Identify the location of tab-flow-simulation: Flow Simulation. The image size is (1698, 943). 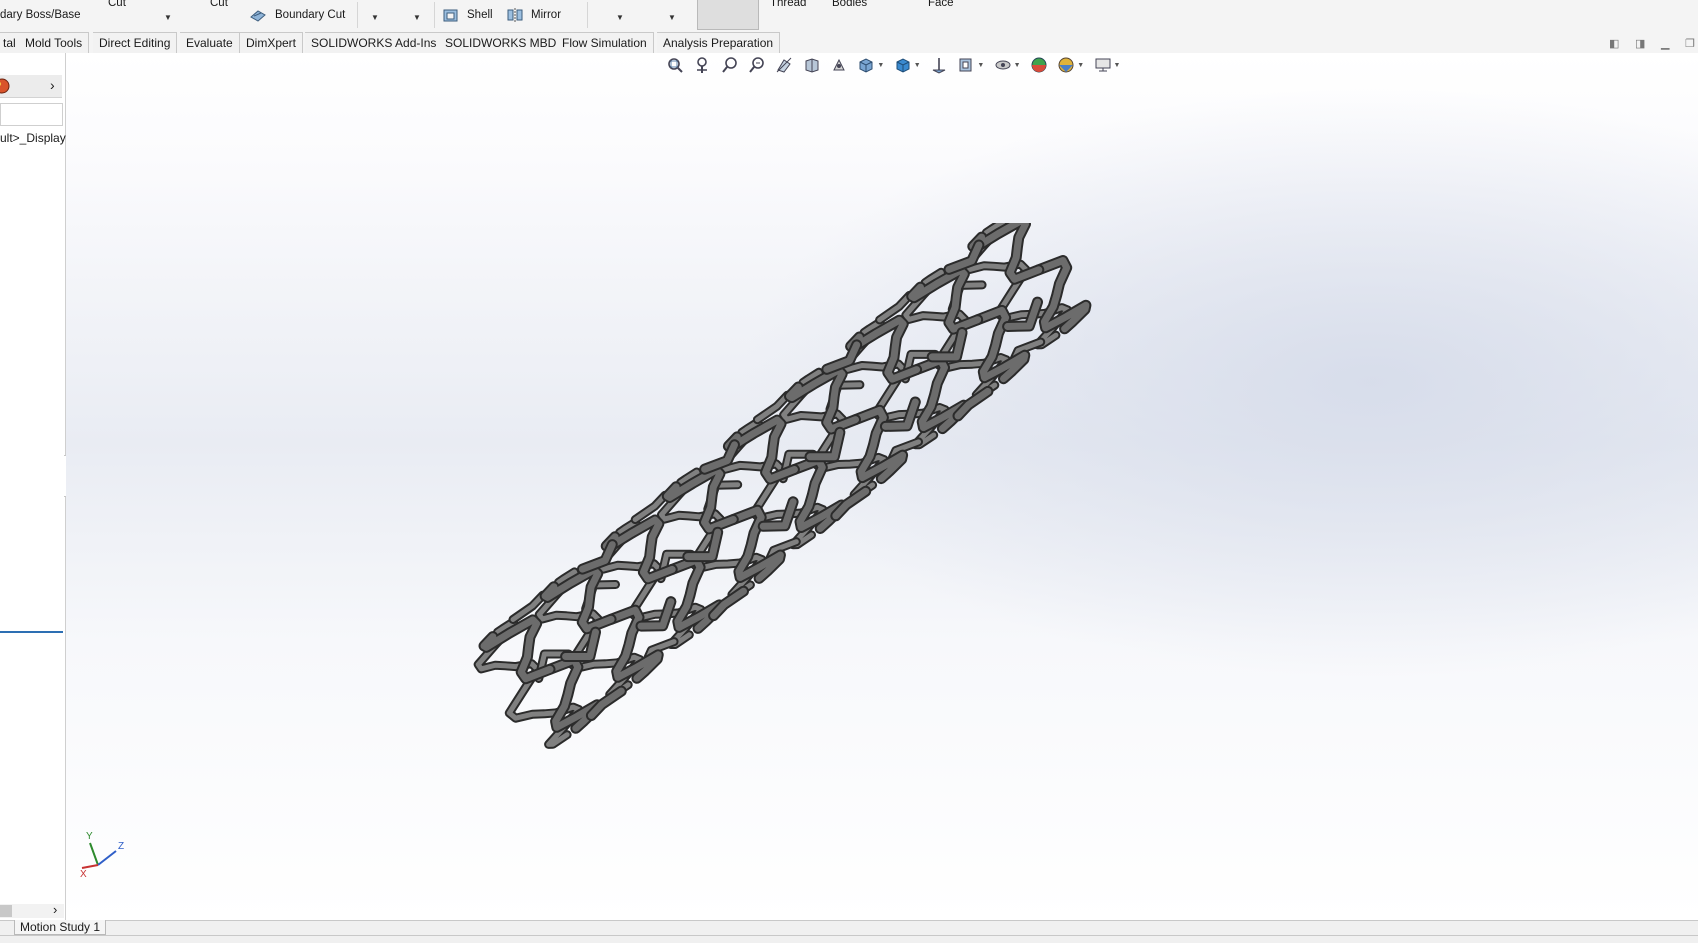
(605, 42).